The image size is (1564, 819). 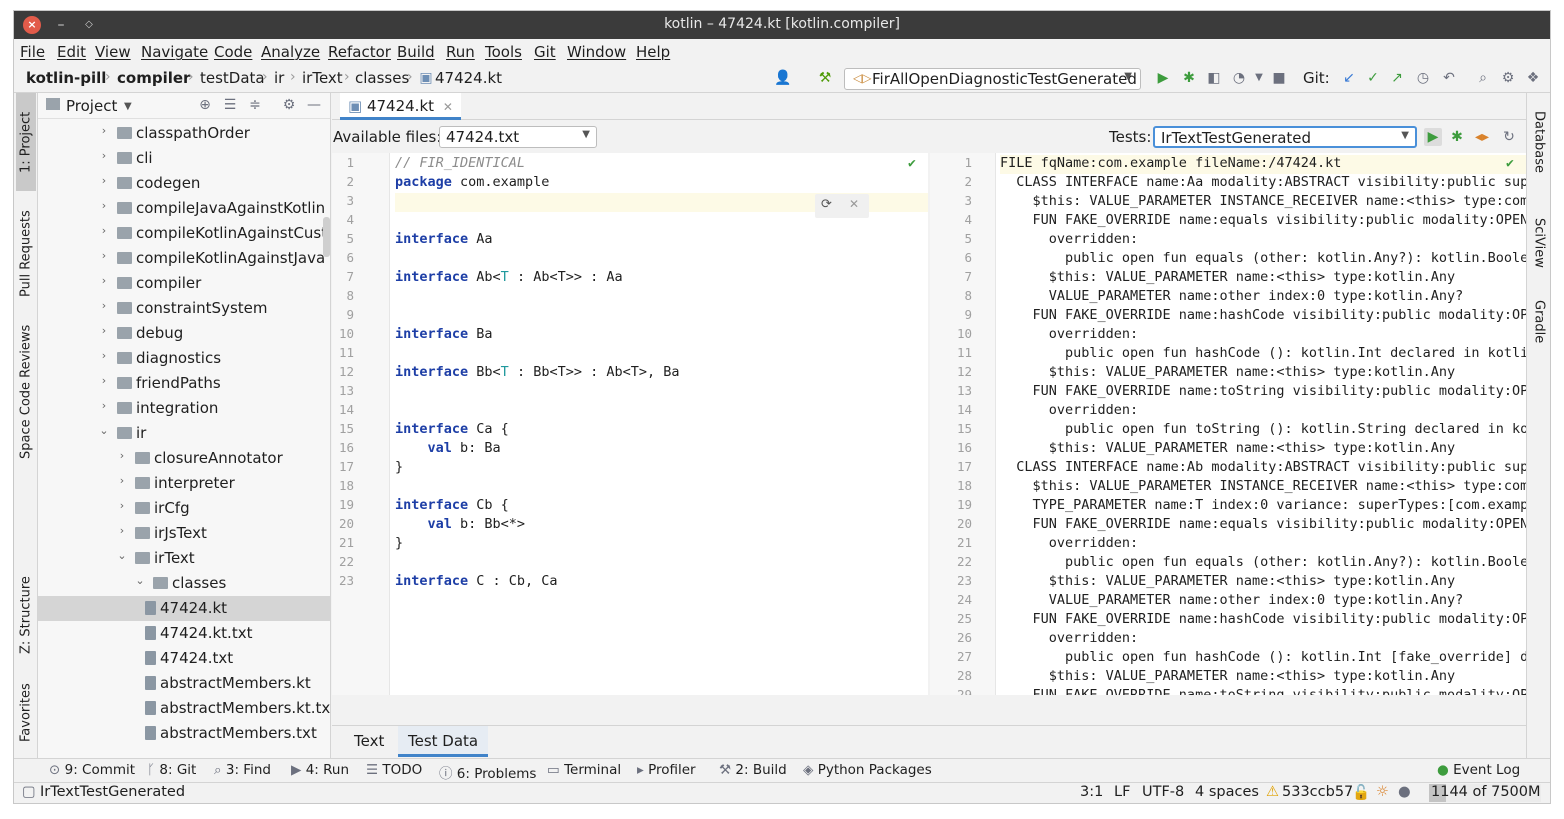 I want to click on breadcrumb-compiler: compiler, so click(x=153, y=78).